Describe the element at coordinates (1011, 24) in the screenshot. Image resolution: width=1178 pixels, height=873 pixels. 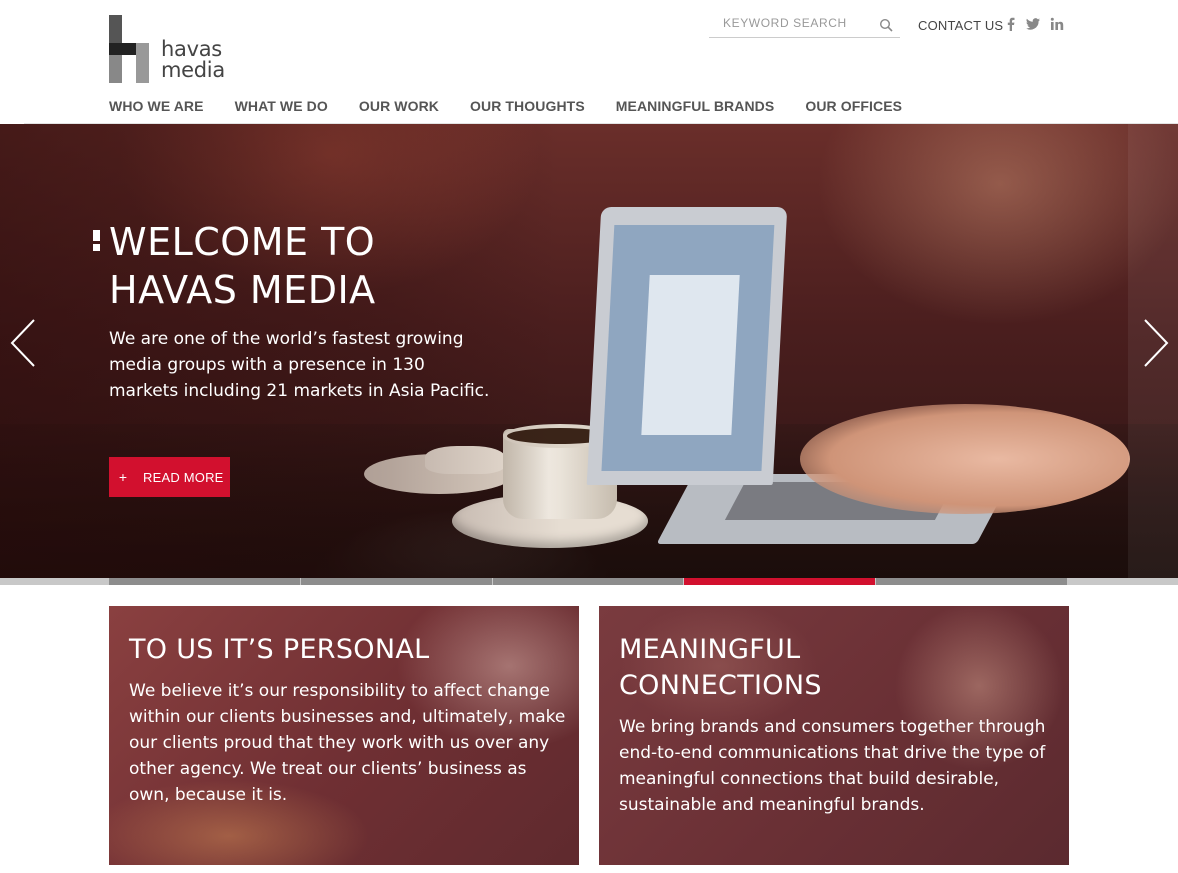
I see `facebook-icon` at that location.